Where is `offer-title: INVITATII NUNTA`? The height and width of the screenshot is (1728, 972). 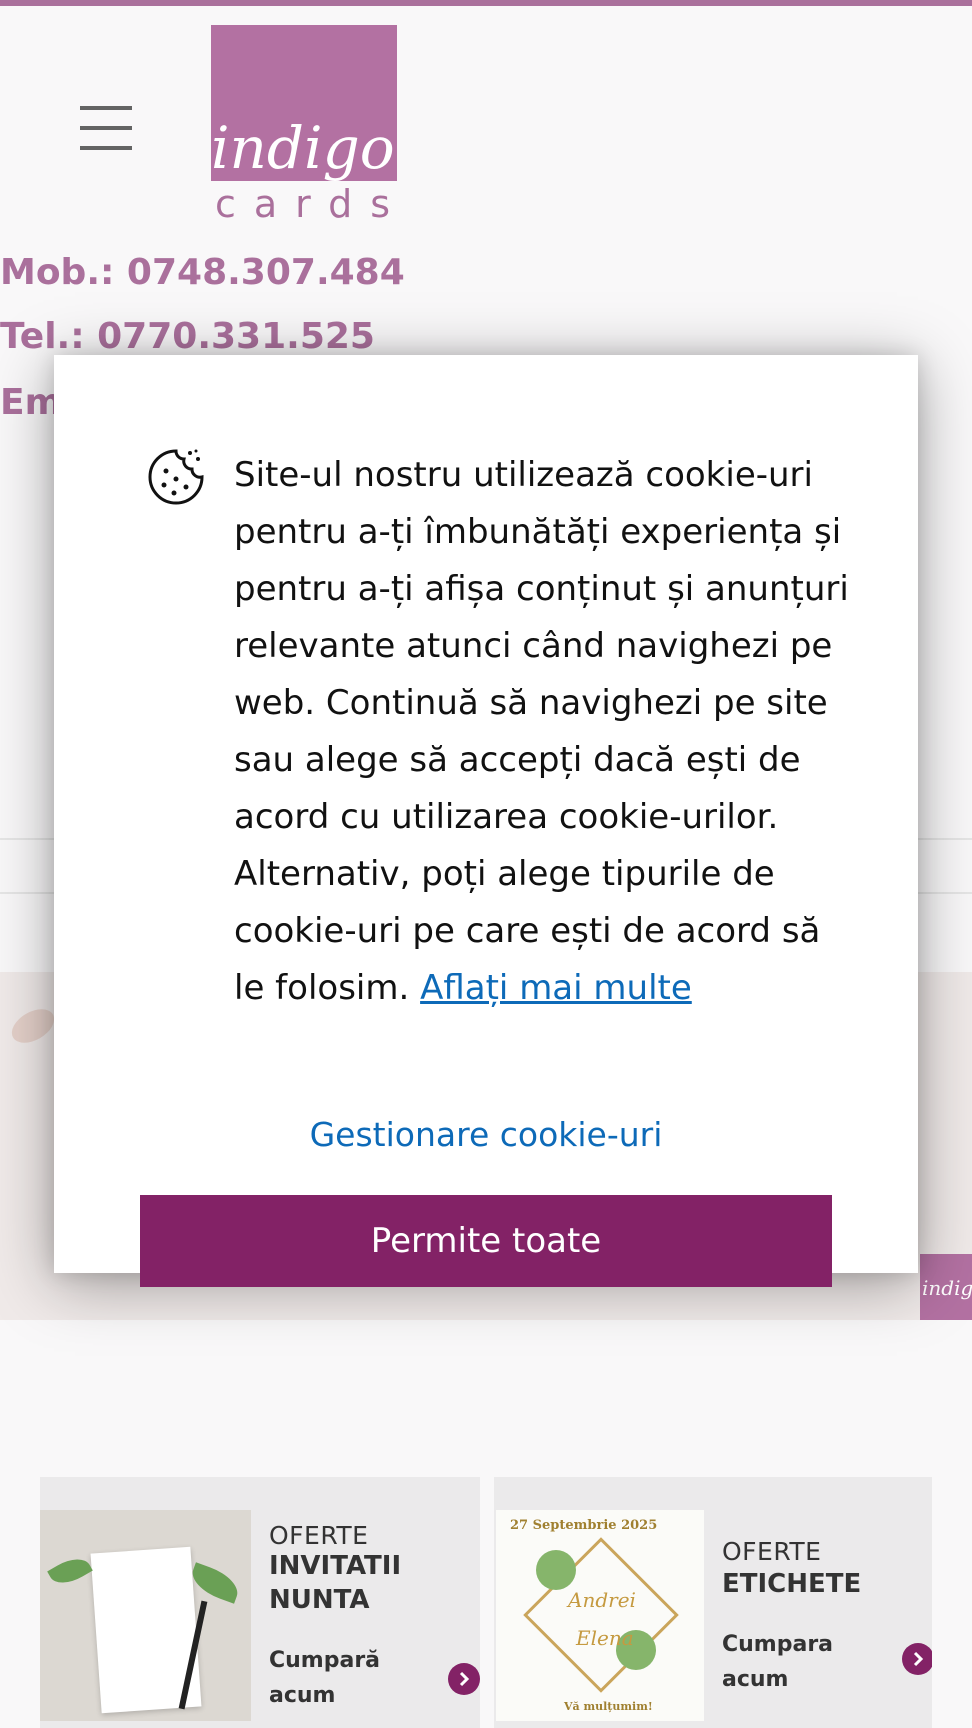
offer-title: INVITATII NUNTA is located at coordinates (335, 1583).